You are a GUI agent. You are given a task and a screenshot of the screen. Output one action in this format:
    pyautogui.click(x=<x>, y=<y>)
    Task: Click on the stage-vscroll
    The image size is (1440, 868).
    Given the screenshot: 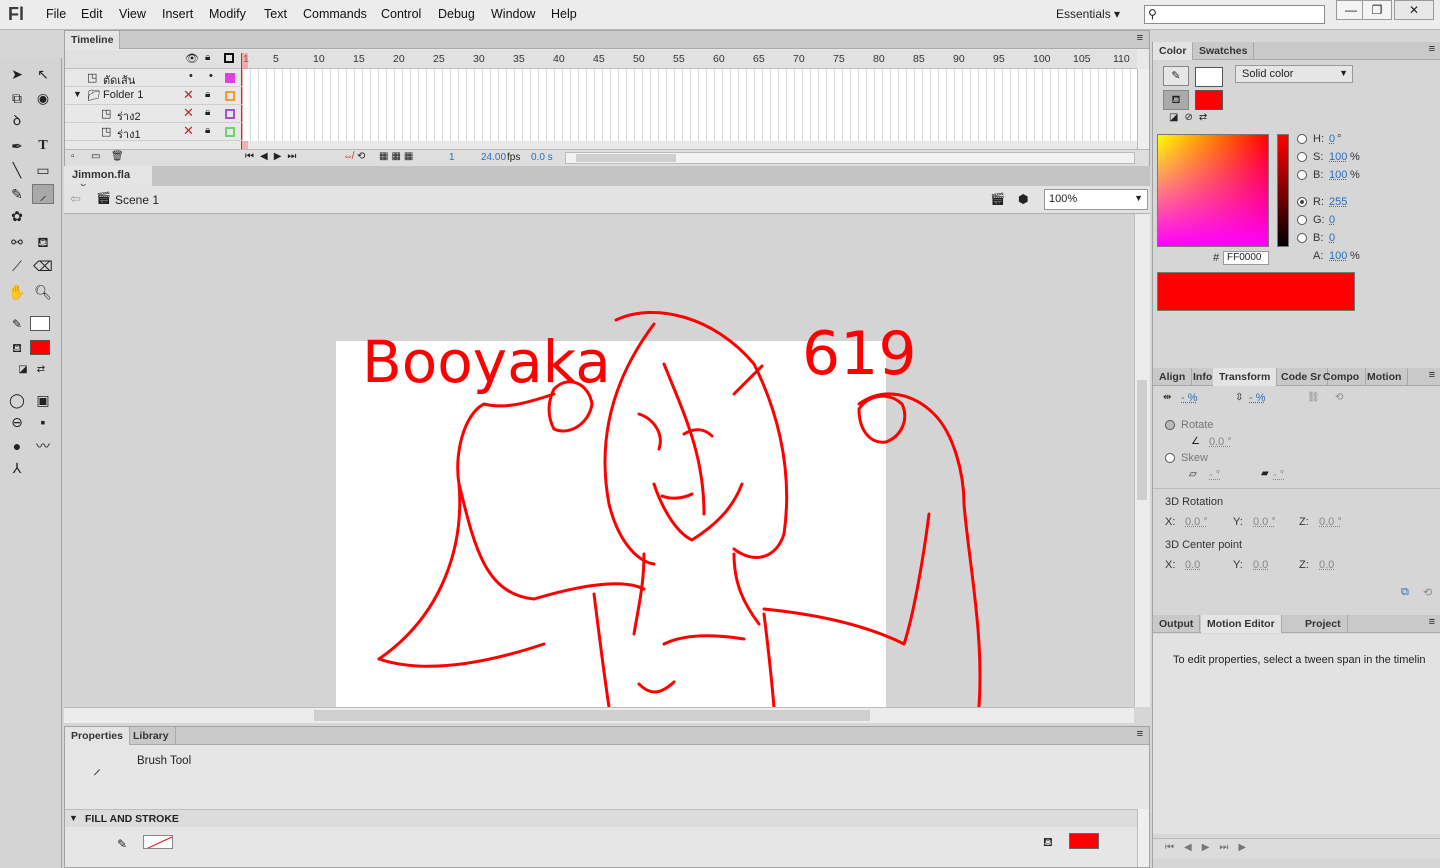 What is the action you would take?
    pyautogui.click(x=1142, y=460)
    